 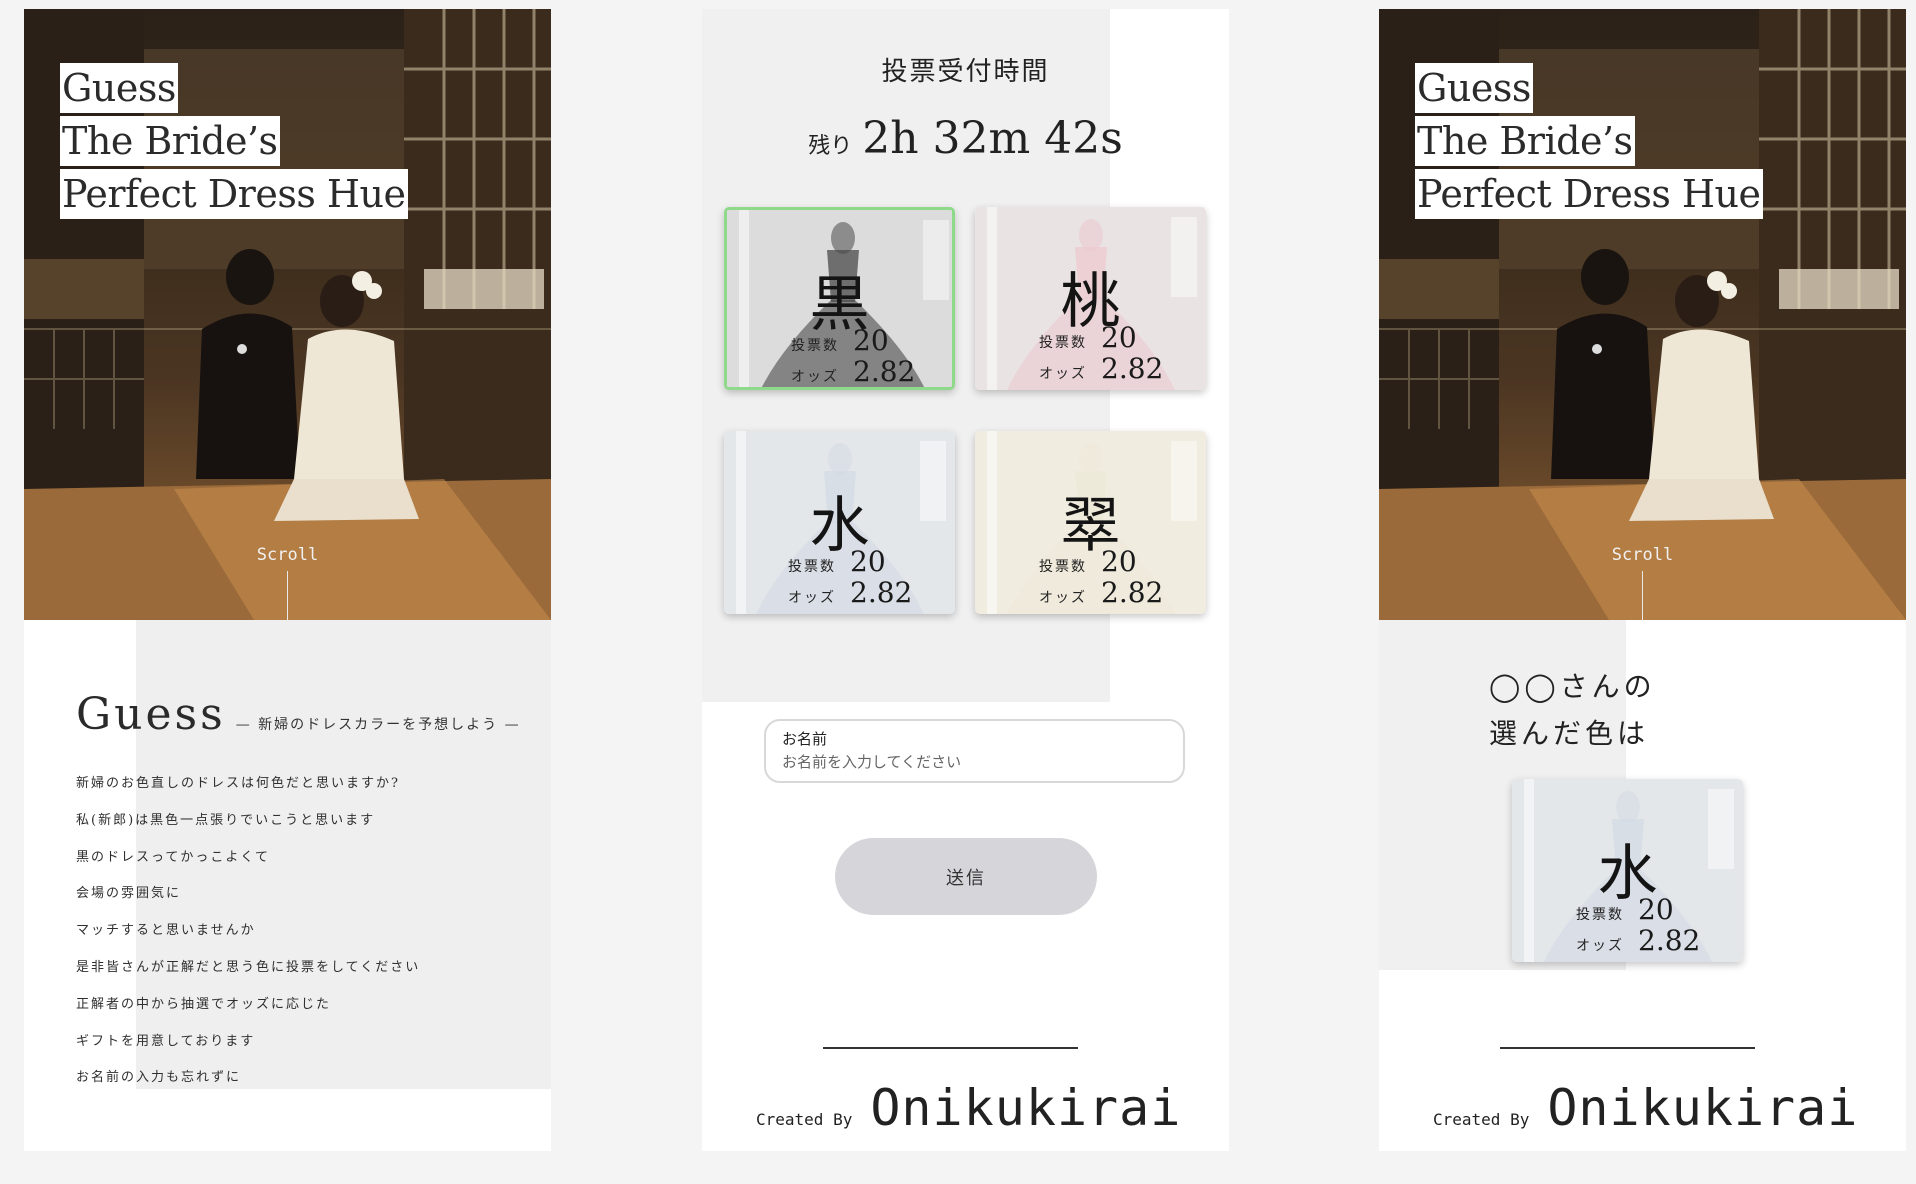 I want to click on description-line: ギフトを用意しております, so click(x=166, y=1041).